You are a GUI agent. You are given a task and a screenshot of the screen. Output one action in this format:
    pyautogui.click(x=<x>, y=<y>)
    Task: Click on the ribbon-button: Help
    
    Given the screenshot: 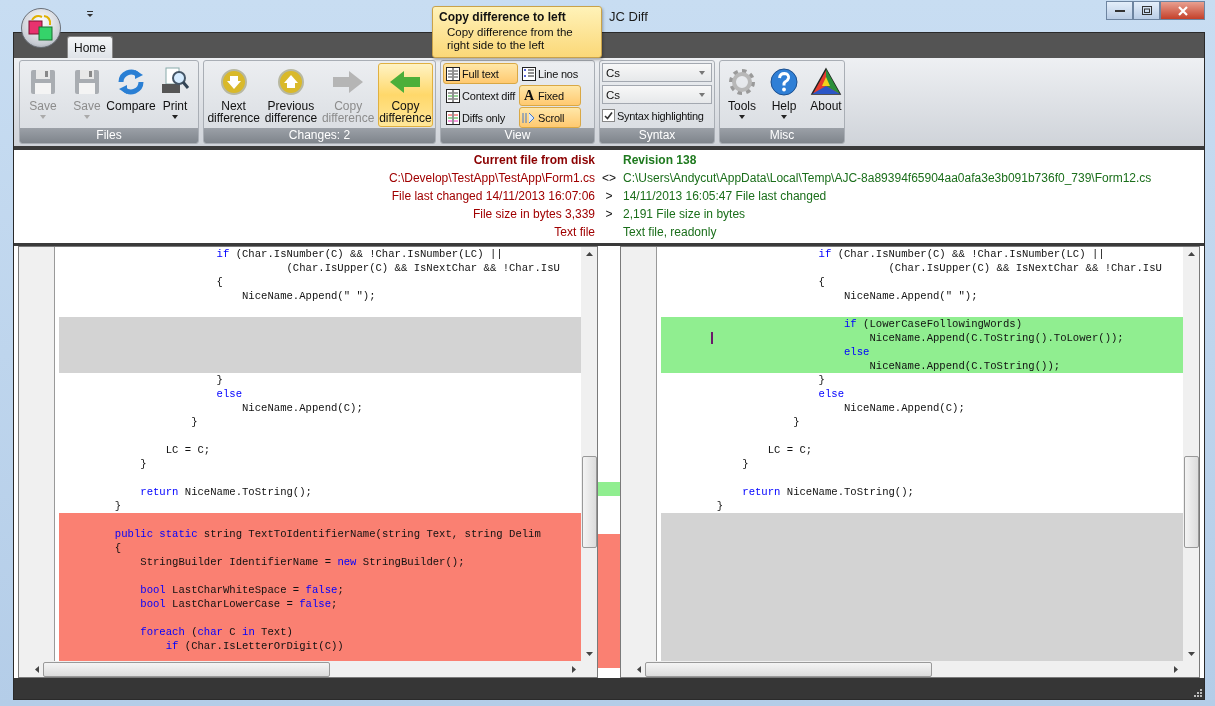 What is the action you would take?
    pyautogui.click(x=784, y=95)
    